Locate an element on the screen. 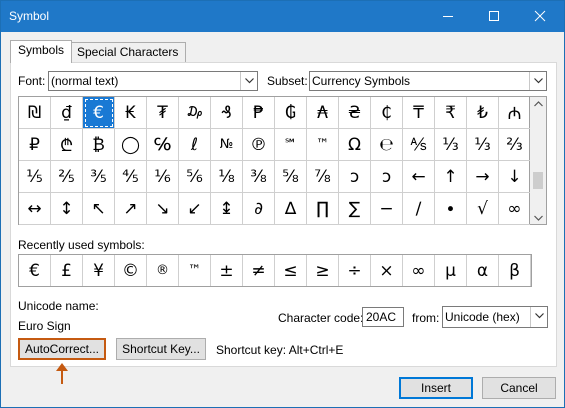 Image resolution: width=565 pixels, height=408 pixels. symbol-cell: ₸ is located at coordinates (419, 113).